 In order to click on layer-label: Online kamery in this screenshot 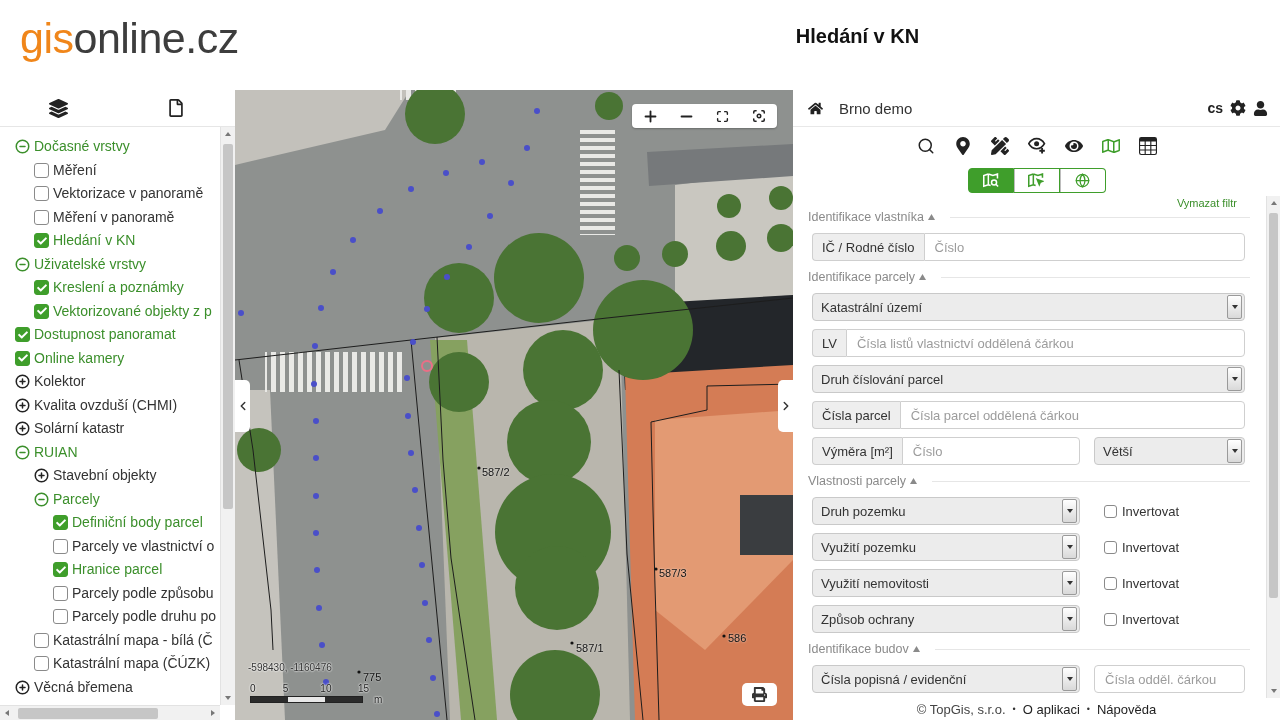, I will do `click(79, 358)`.